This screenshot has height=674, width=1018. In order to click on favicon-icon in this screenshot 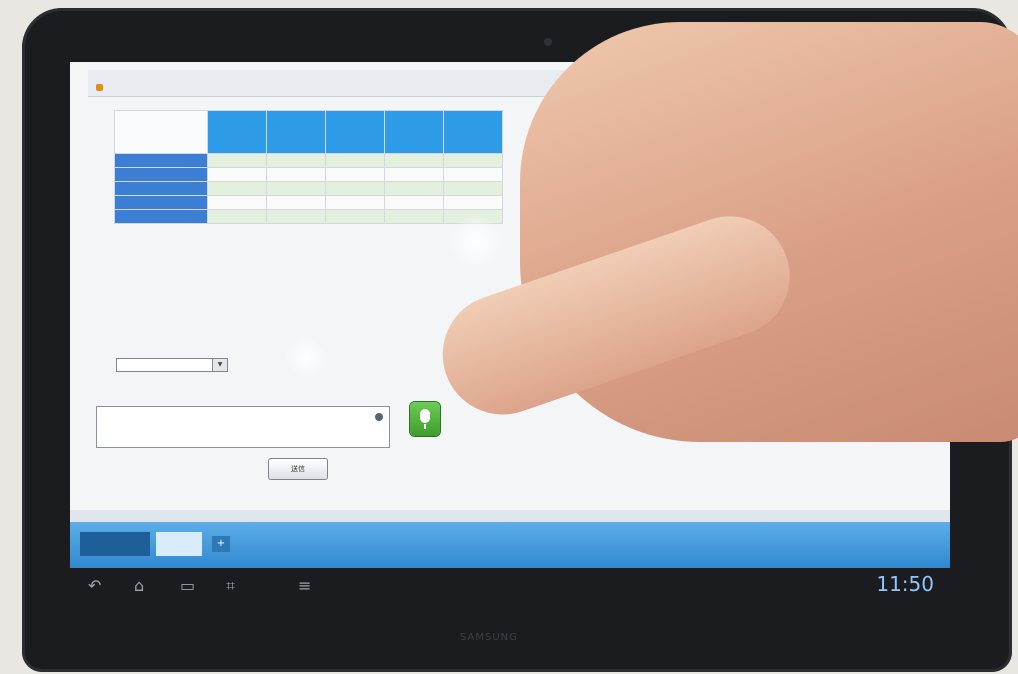, I will do `click(99, 87)`.